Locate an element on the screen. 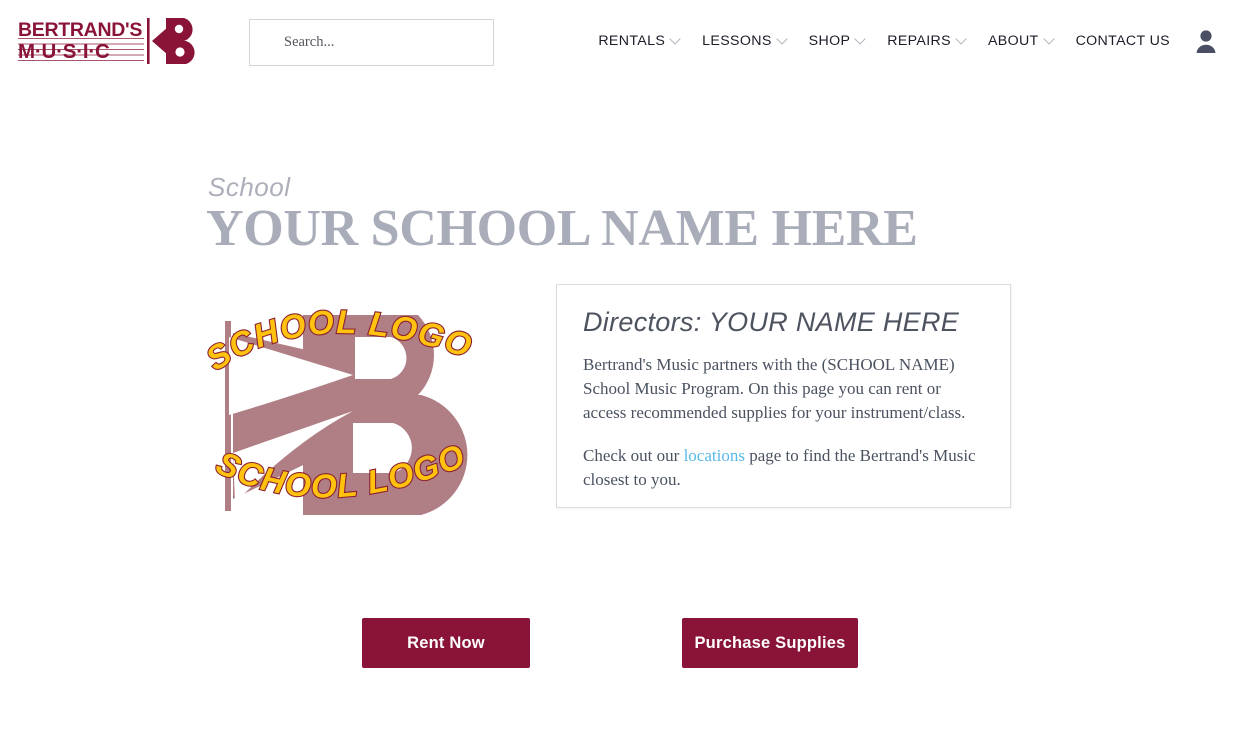 The height and width of the screenshot is (738, 1236). search-box is located at coordinates (371, 42).